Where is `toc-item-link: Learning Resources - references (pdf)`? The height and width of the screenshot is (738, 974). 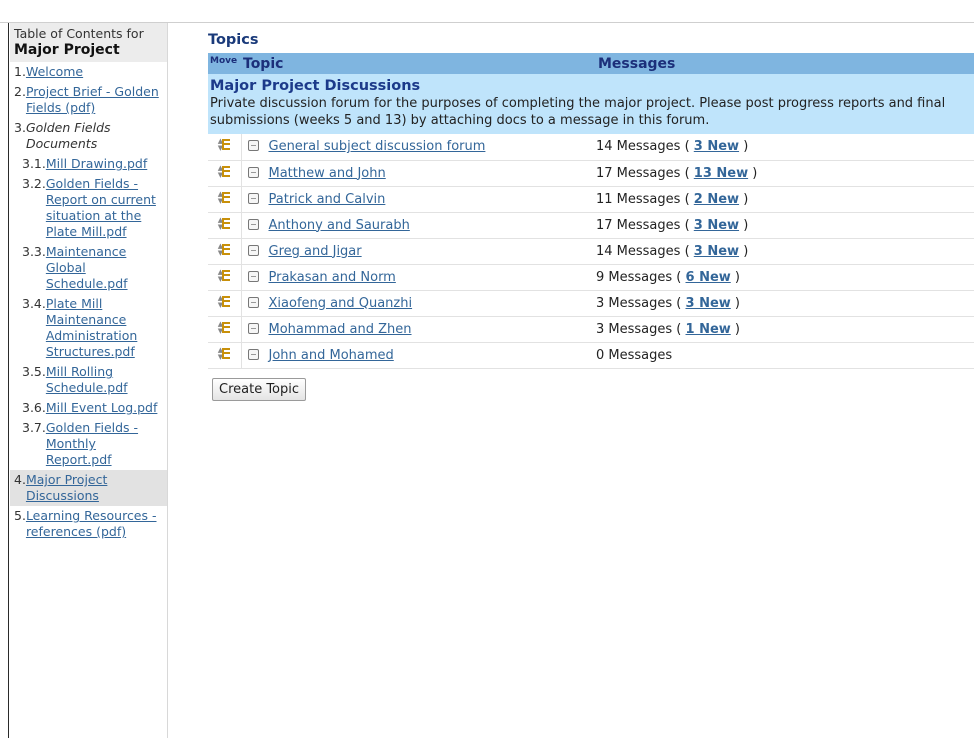
toc-item-link: Learning Resources - references (pdf) is located at coordinates (94, 524).